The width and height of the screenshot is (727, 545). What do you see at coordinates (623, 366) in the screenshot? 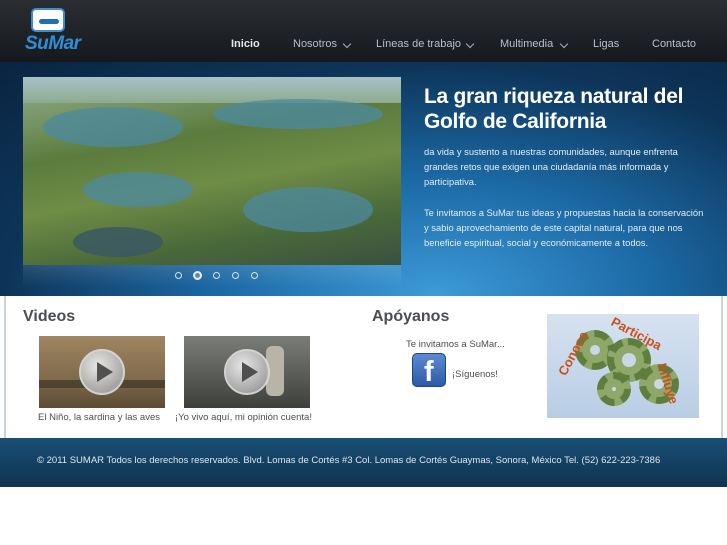
I see `conoce-participa-influye-banner: Conoce Participa Influye` at bounding box center [623, 366].